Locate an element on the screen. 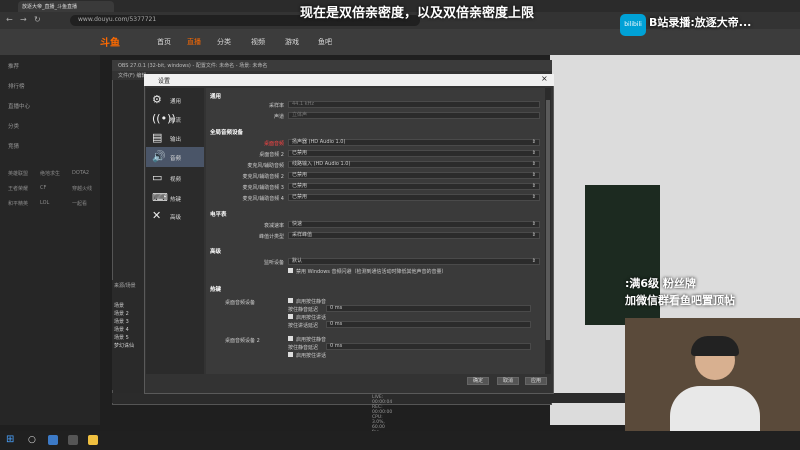  select-monitor: 默认 ⇕ is located at coordinates (414, 261).